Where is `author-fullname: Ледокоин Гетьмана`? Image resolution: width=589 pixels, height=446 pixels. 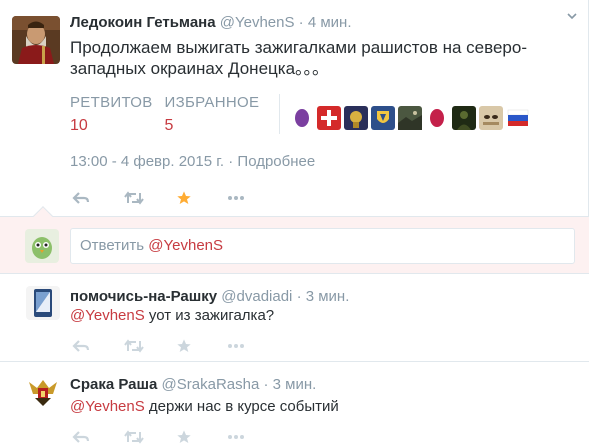
author-fullname: Ледокоин Гетьмана is located at coordinates (143, 22).